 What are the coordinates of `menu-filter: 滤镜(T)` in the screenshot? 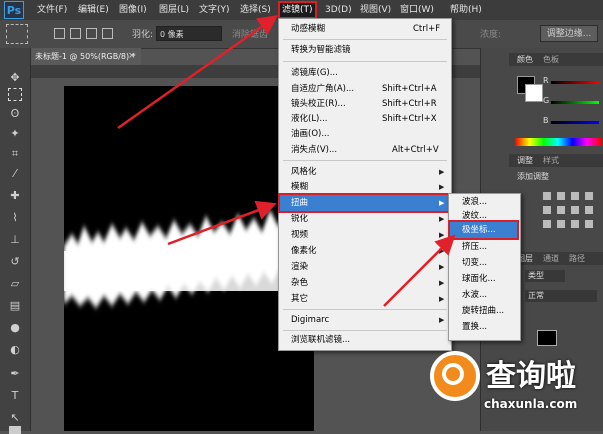 It's located at (297, 10).